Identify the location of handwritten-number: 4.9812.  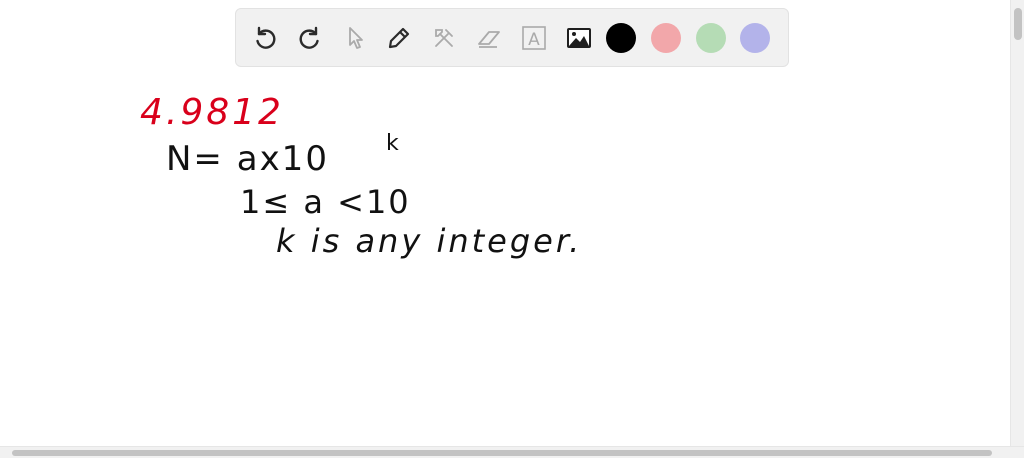
(212, 112).